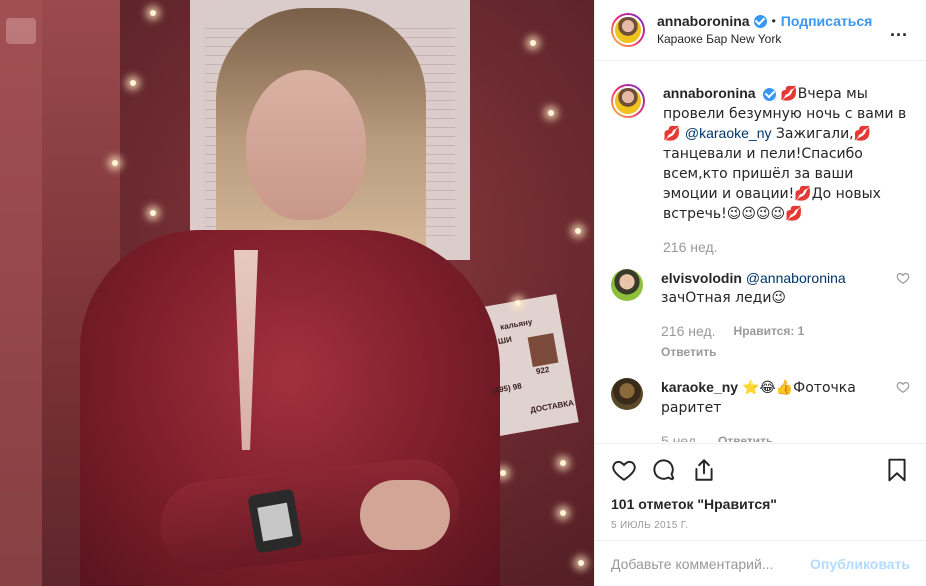  What do you see at coordinates (624, 470) in the screenshot?
I see `like-heart-icon` at bounding box center [624, 470].